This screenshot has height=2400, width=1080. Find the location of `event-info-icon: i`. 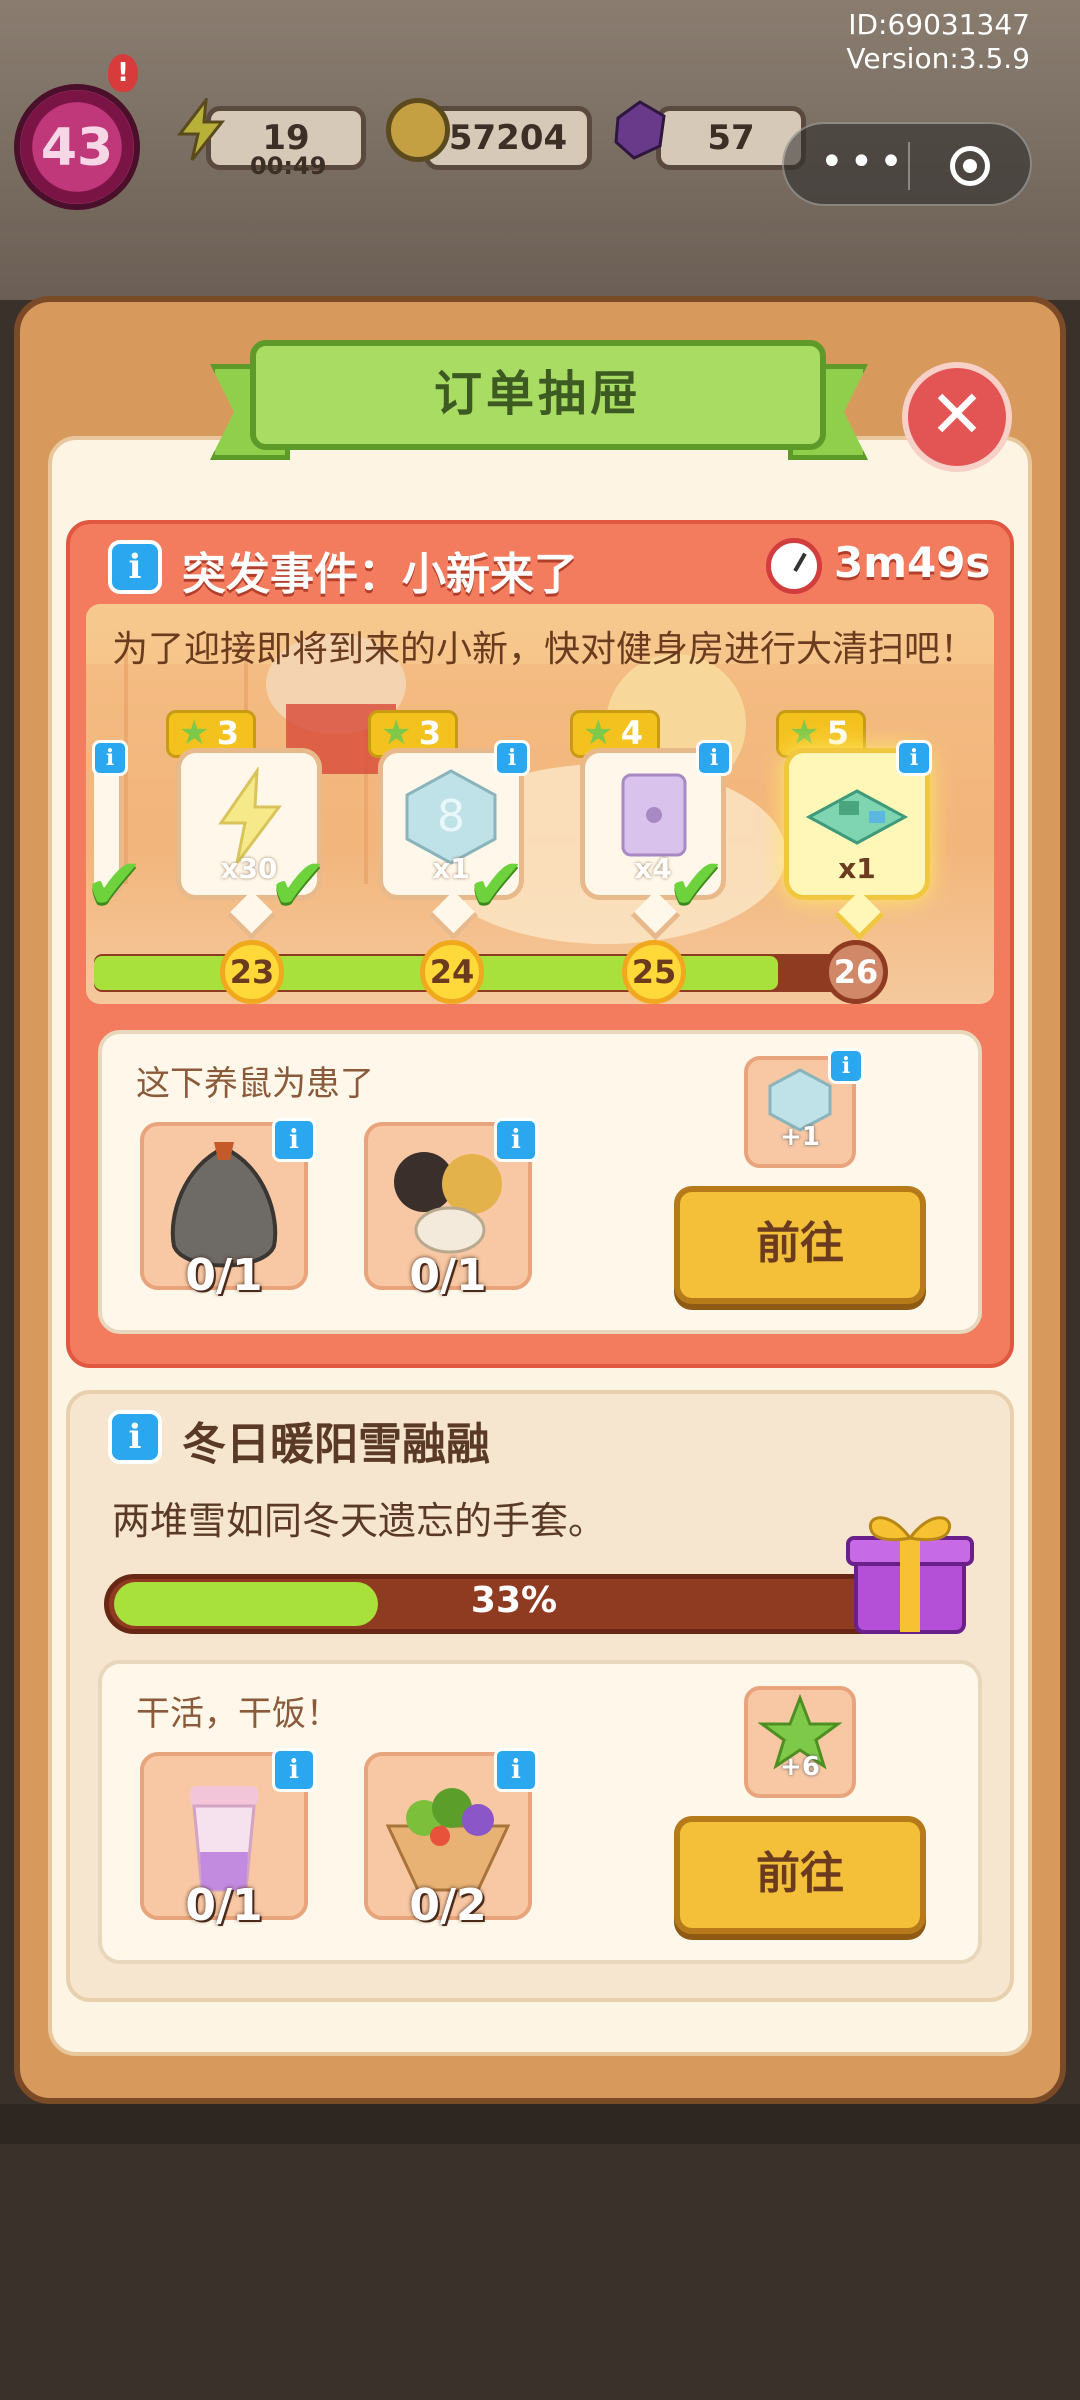

event-info-icon: i is located at coordinates (135, 567).